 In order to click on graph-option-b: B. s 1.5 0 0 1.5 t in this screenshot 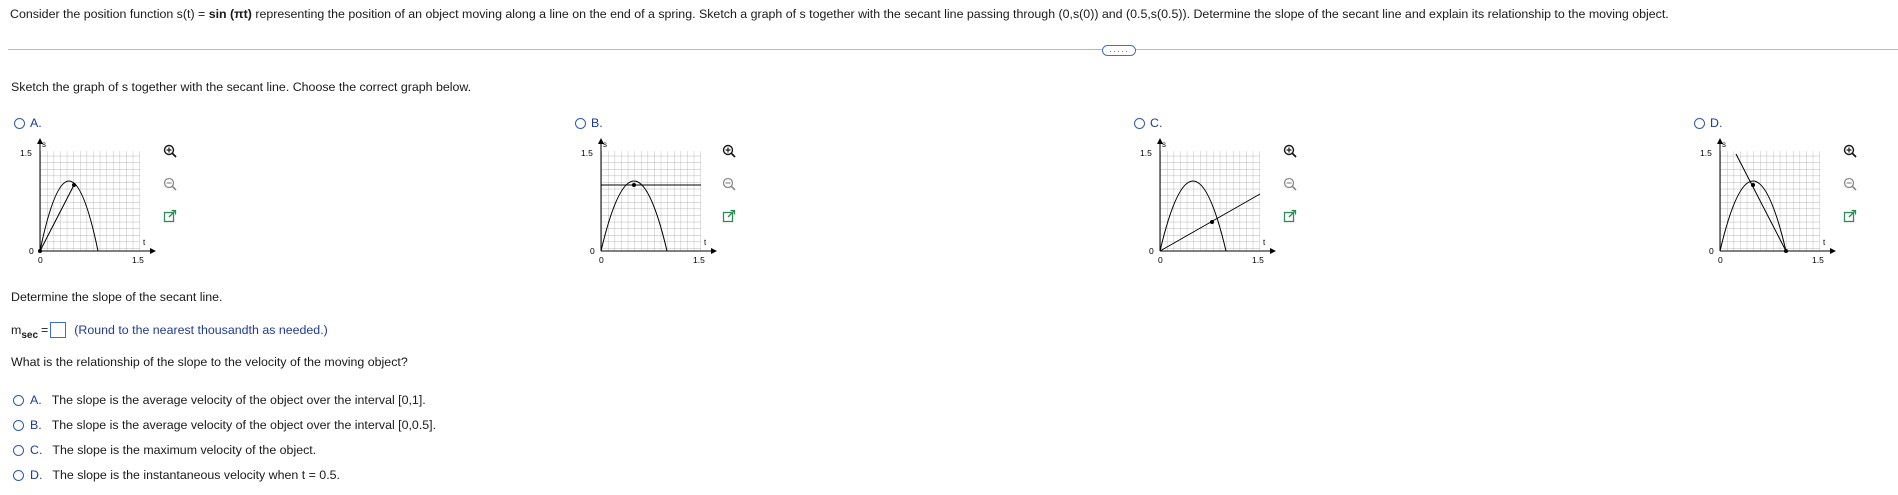, I will do `click(675, 196)`.